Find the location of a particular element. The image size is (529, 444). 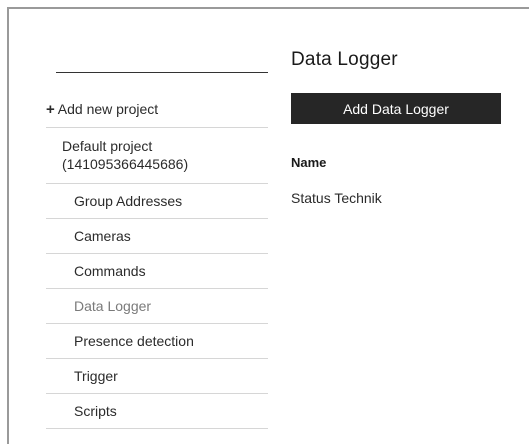

add-new-project-button: + Add new project is located at coordinates (157, 110).